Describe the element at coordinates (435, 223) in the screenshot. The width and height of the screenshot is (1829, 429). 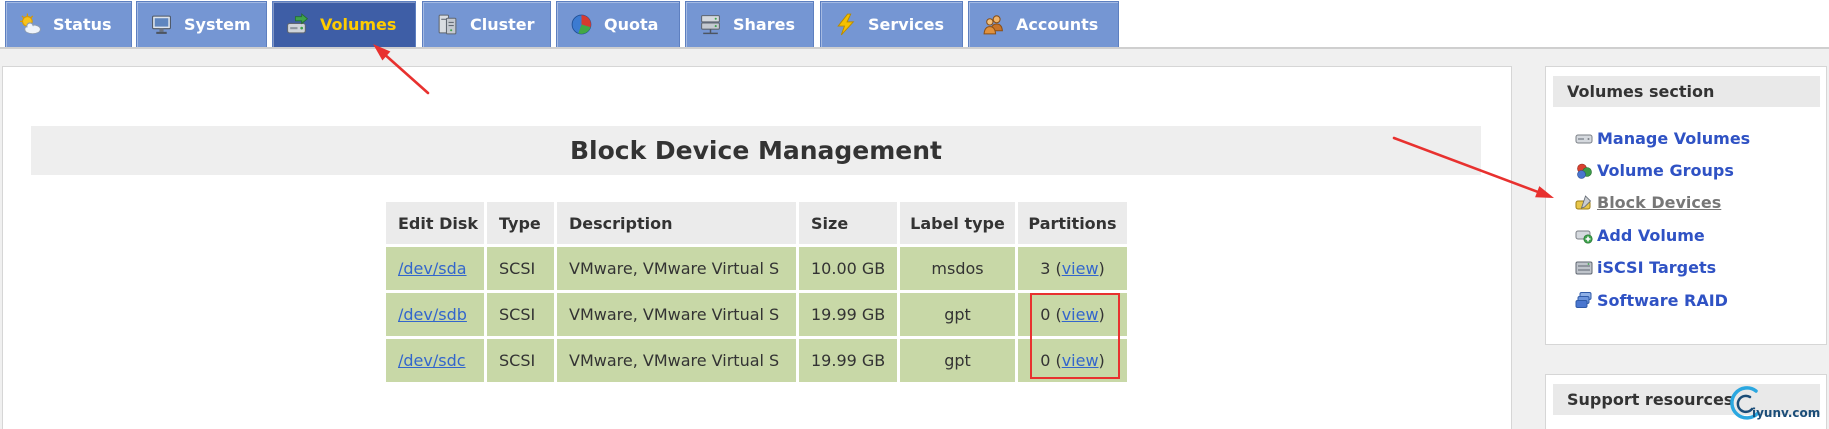
I see `column-header-edit-disk: Edit Disk` at that location.